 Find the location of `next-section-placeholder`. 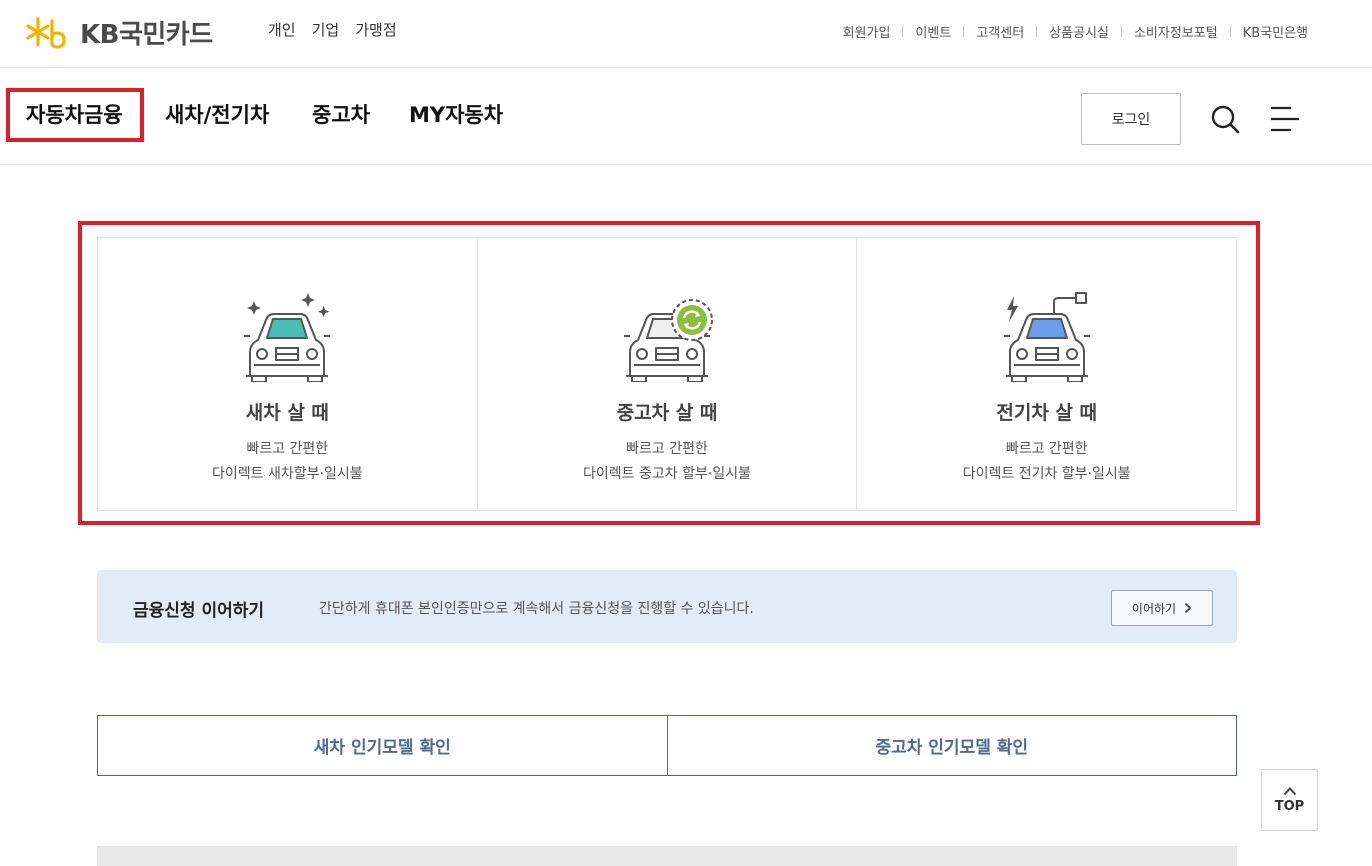

next-section-placeholder is located at coordinates (667, 856).